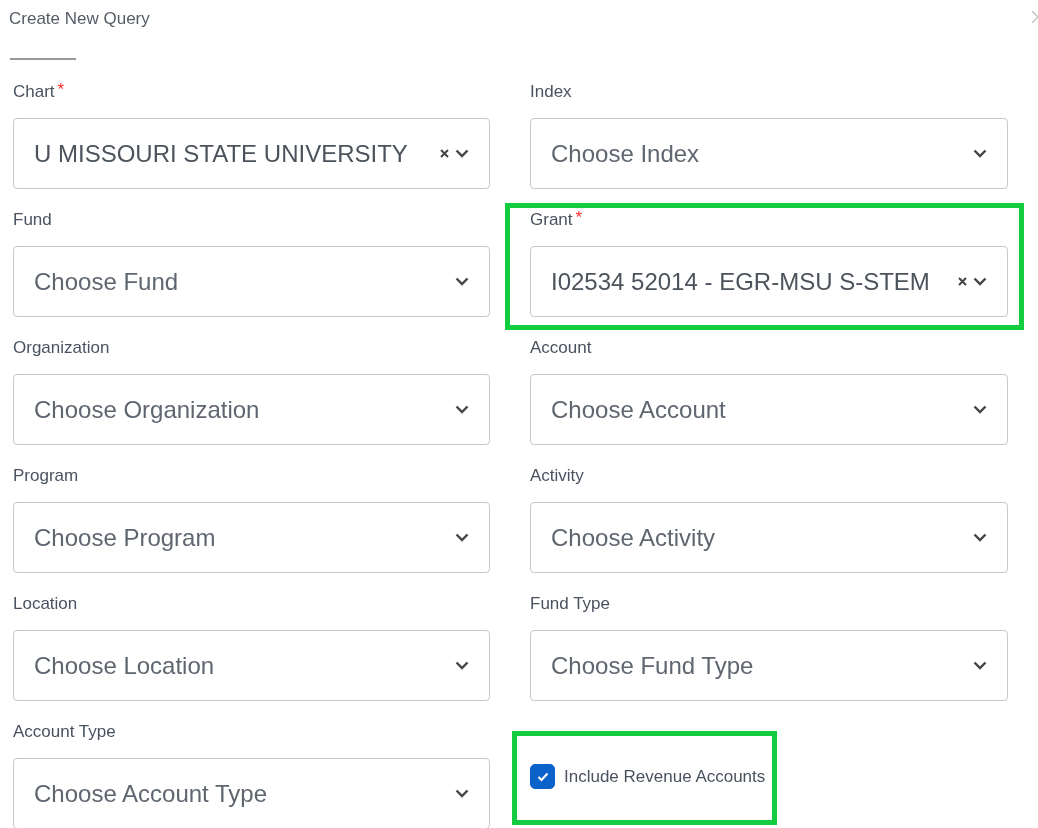  Describe the element at coordinates (251, 281) in the screenshot. I see `dropdown-field: Choose Fund` at that location.